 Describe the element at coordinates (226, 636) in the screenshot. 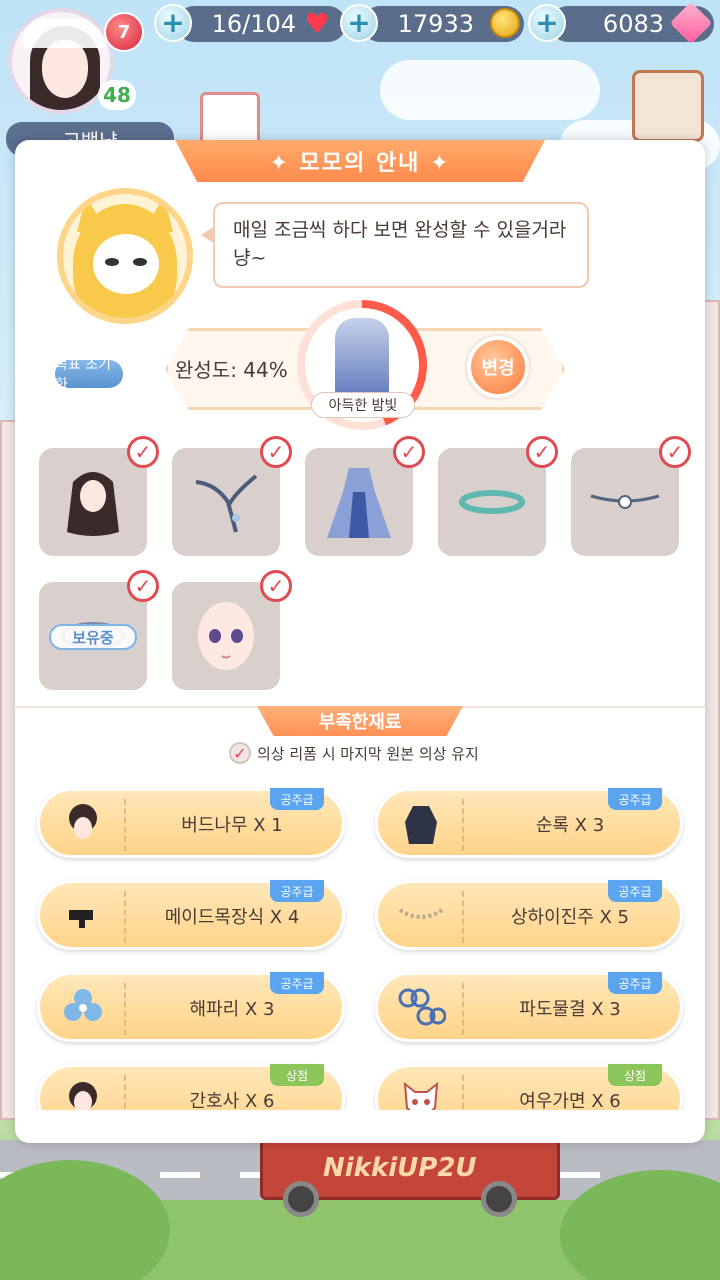

I see `face-makeup-icon` at that location.